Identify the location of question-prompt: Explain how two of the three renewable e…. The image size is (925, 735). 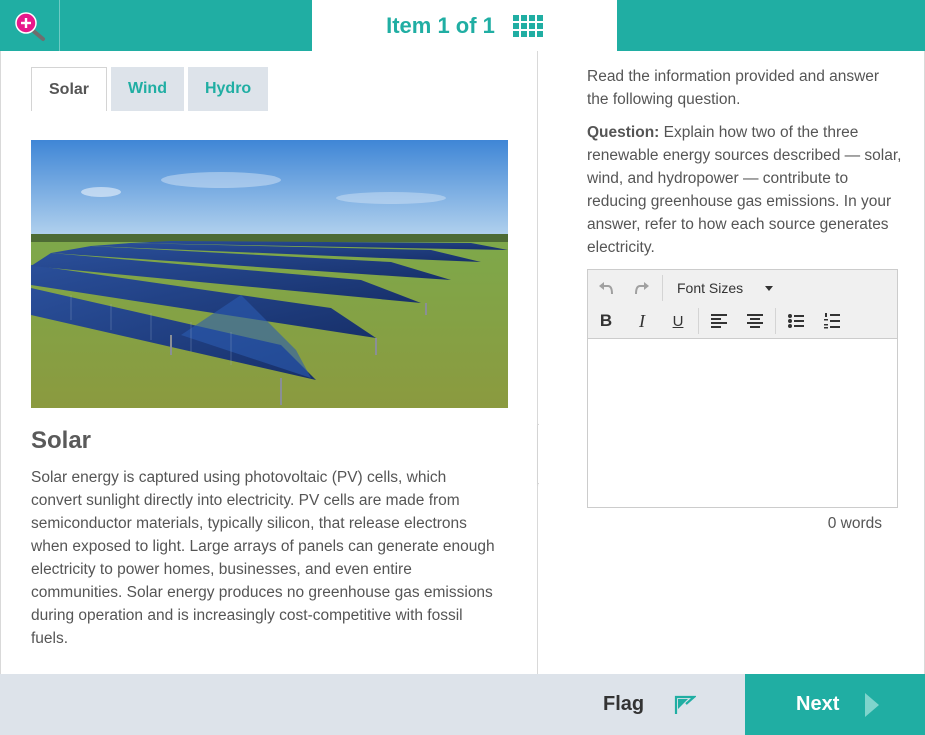
(744, 190).